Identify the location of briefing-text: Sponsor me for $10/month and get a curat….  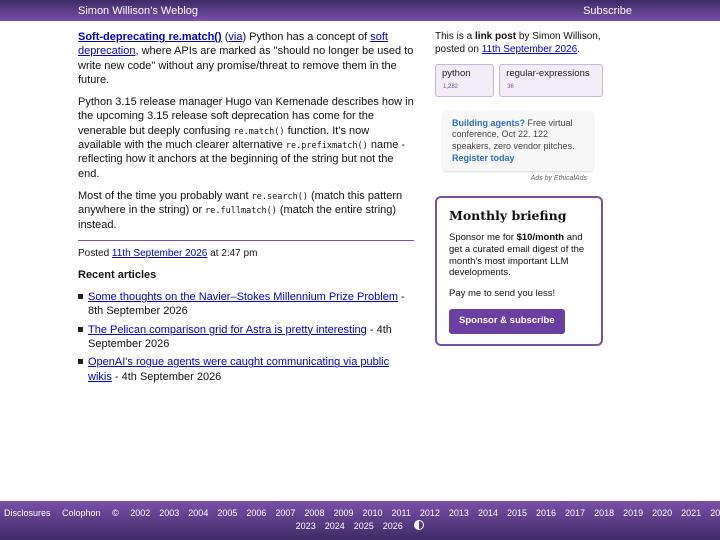
(519, 256).